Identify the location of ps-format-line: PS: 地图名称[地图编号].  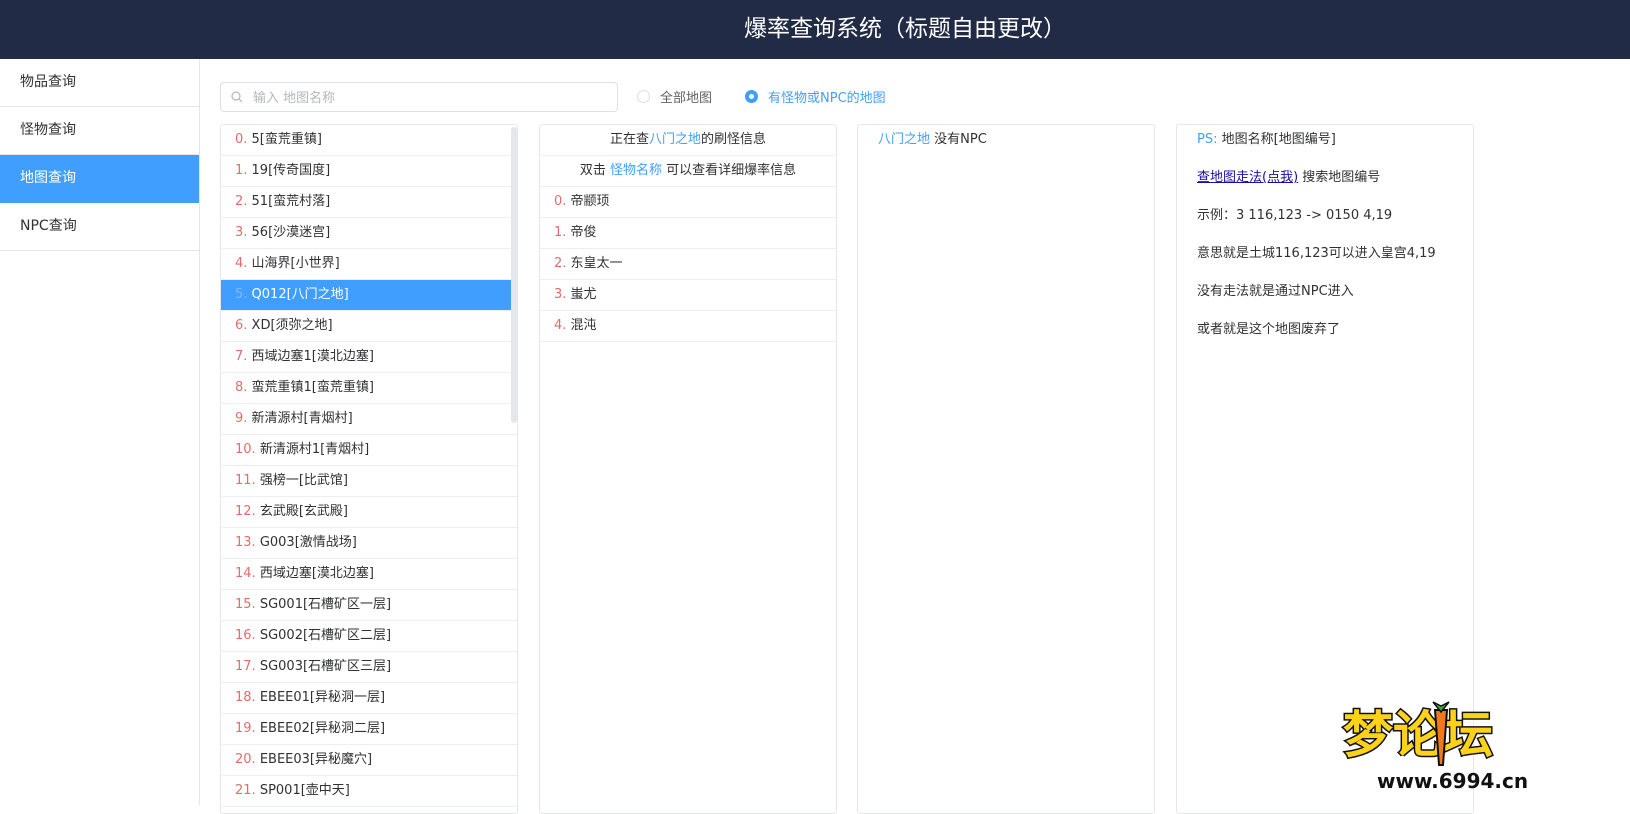
(1325, 144).